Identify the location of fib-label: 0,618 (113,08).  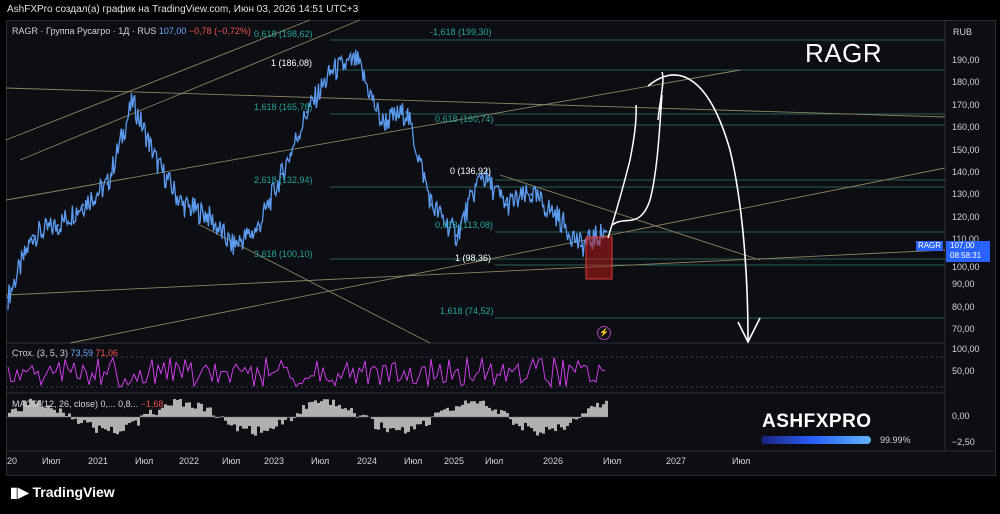
(464, 225).